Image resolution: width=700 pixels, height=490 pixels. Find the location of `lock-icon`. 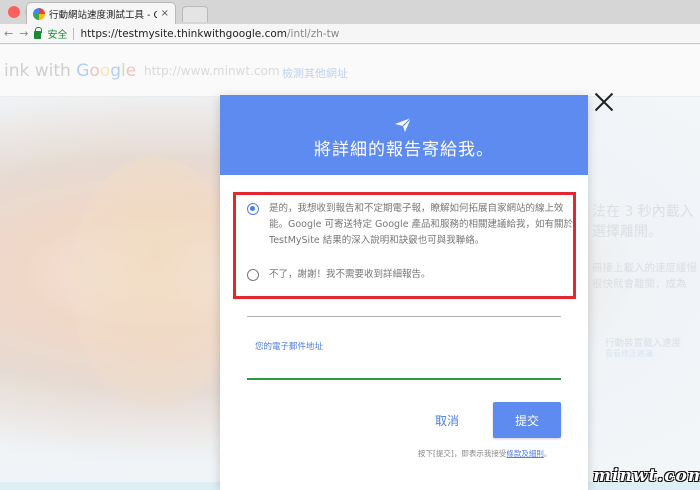

lock-icon is located at coordinates (38, 33).